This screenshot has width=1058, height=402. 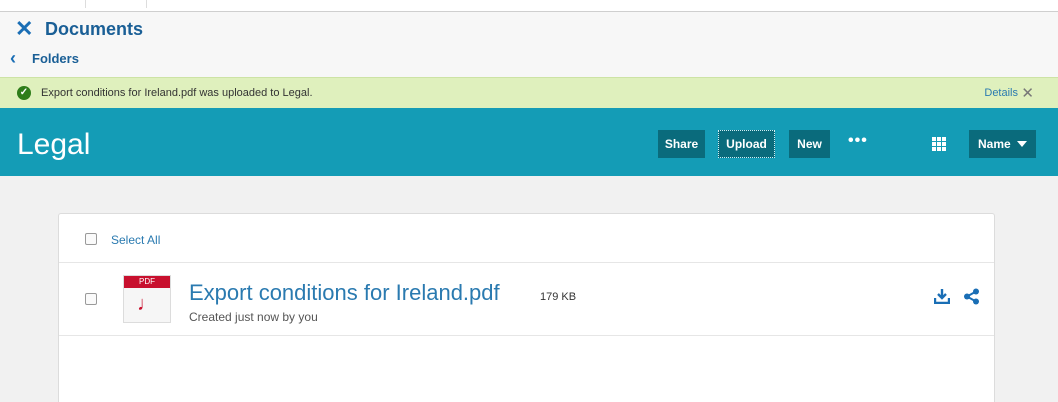 What do you see at coordinates (1001, 93) in the screenshot?
I see `details-link: Details` at bounding box center [1001, 93].